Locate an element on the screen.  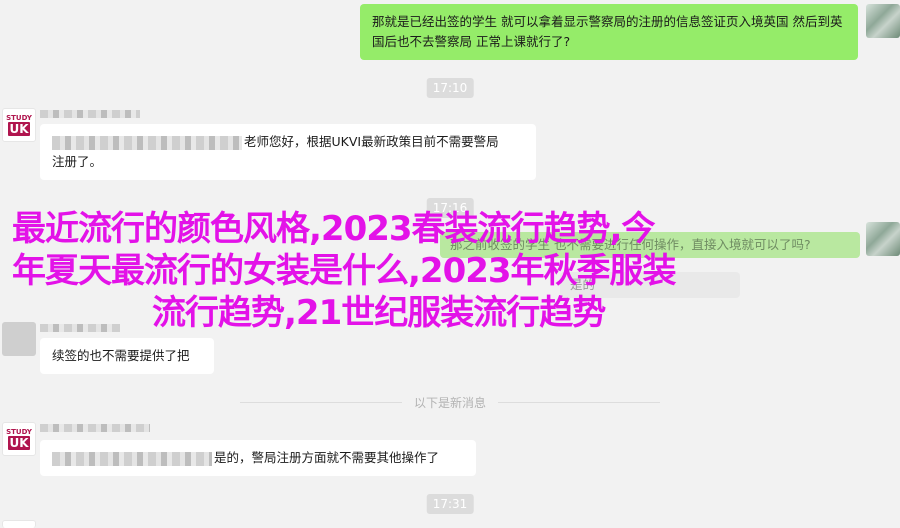
message-text-line2: 注册了。 is located at coordinates (77, 161).